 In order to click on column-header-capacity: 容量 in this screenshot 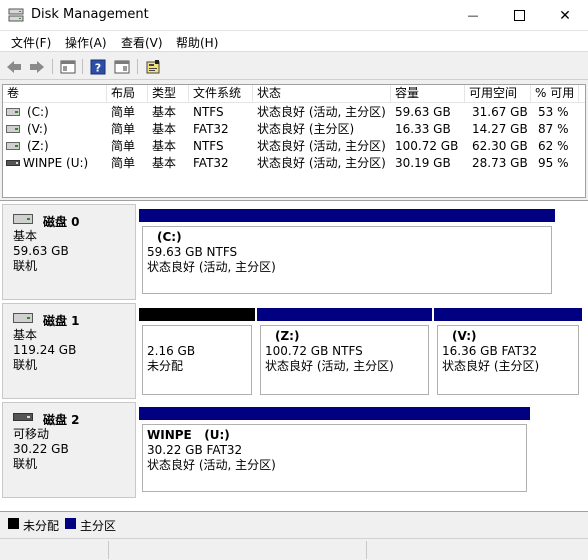, I will do `click(428, 94)`.